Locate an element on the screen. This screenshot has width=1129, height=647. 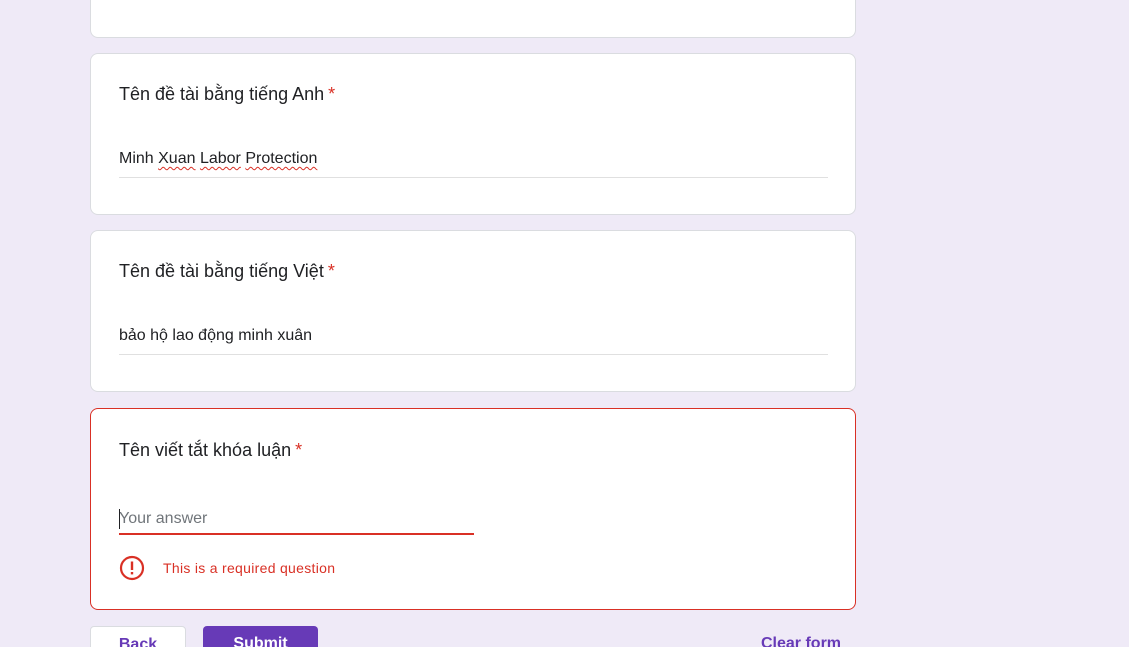
clear-form-button: Clear form is located at coordinates (801, 641).